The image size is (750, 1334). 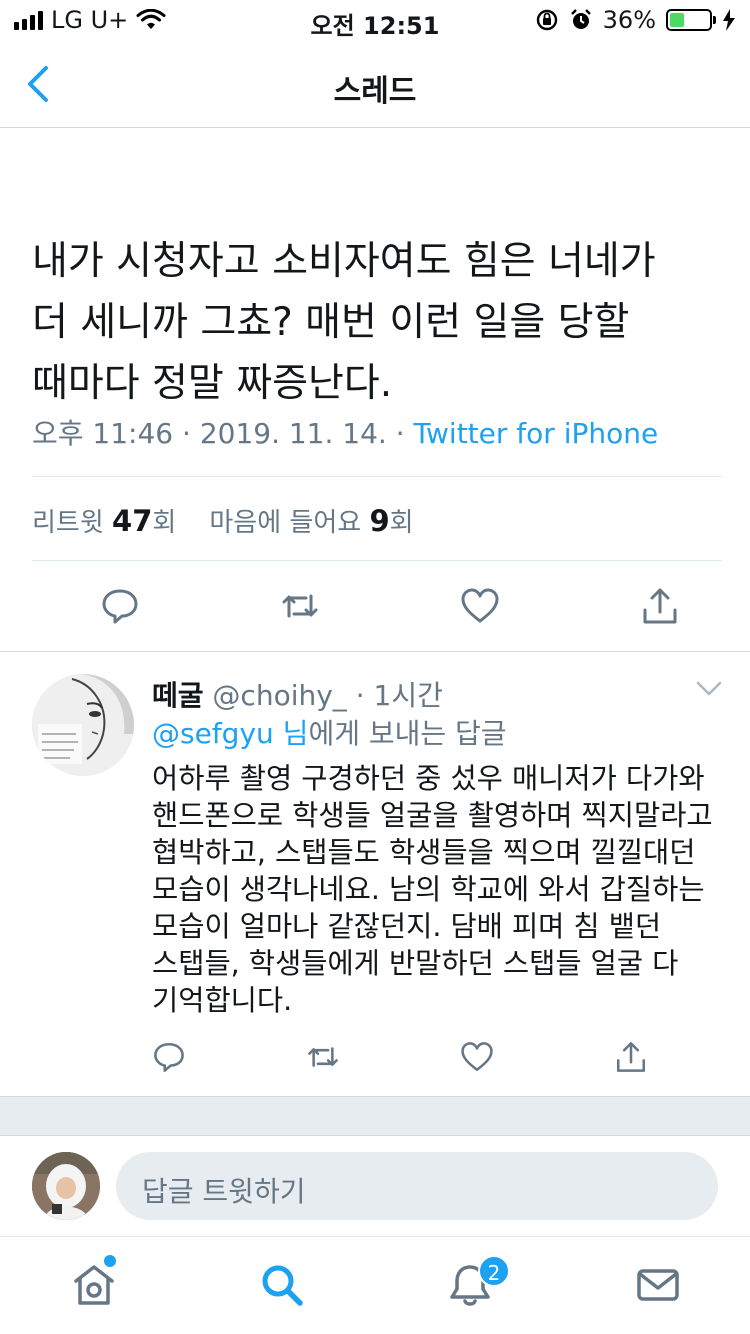 I want to click on battery-fill, so click(x=677, y=20).